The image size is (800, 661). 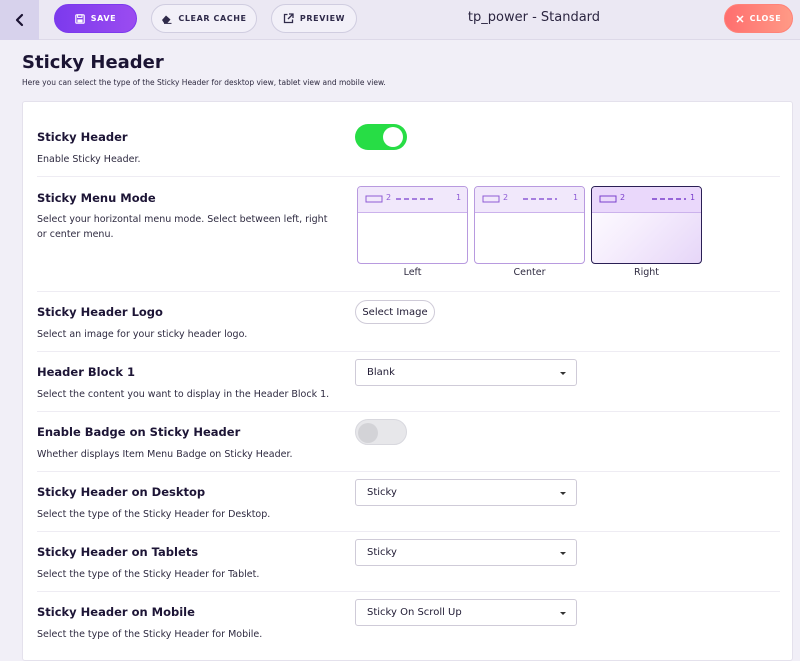 I want to click on back-button, so click(x=19, y=20).